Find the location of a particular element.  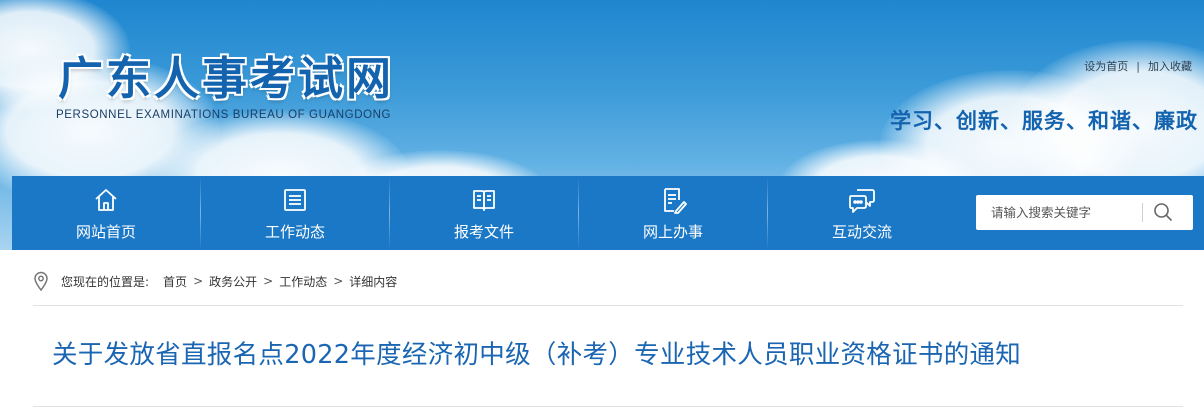

nav-label: 工作动态 is located at coordinates (294, 232).